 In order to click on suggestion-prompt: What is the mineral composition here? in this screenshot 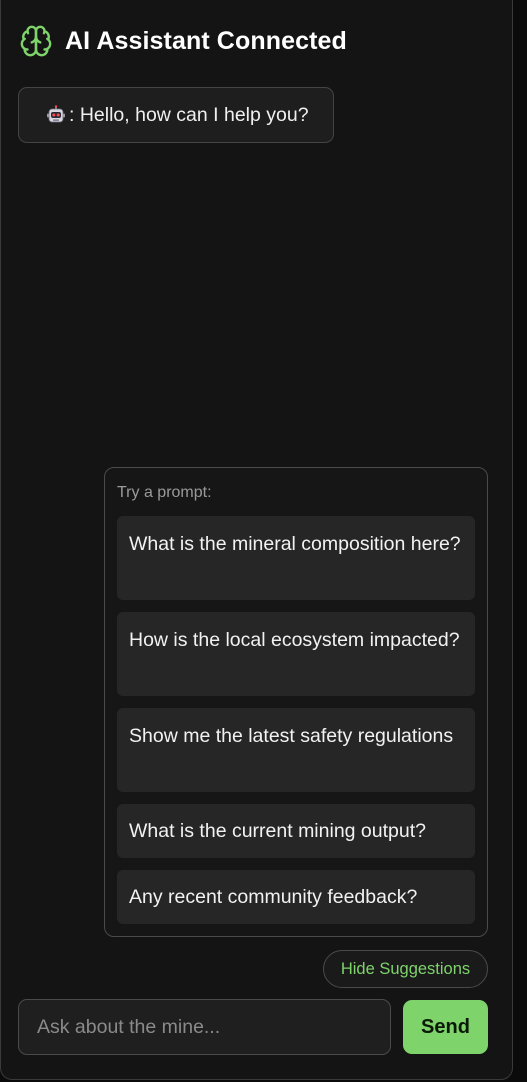, I will do `click(296, 558)`.